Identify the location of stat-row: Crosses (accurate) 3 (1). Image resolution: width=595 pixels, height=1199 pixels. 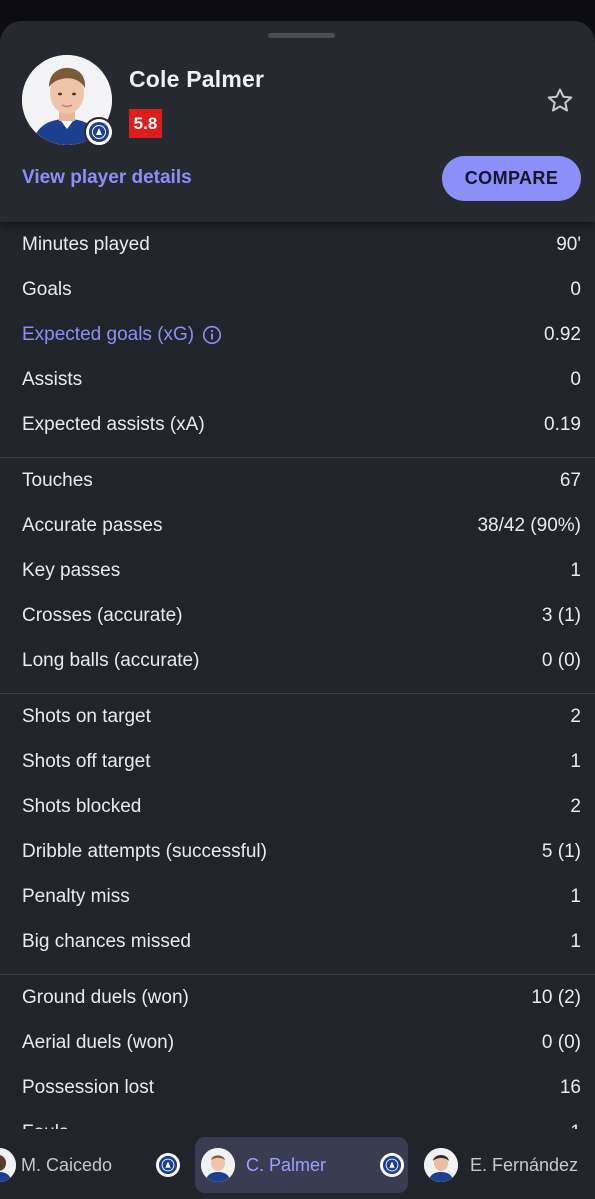
(297, 615).